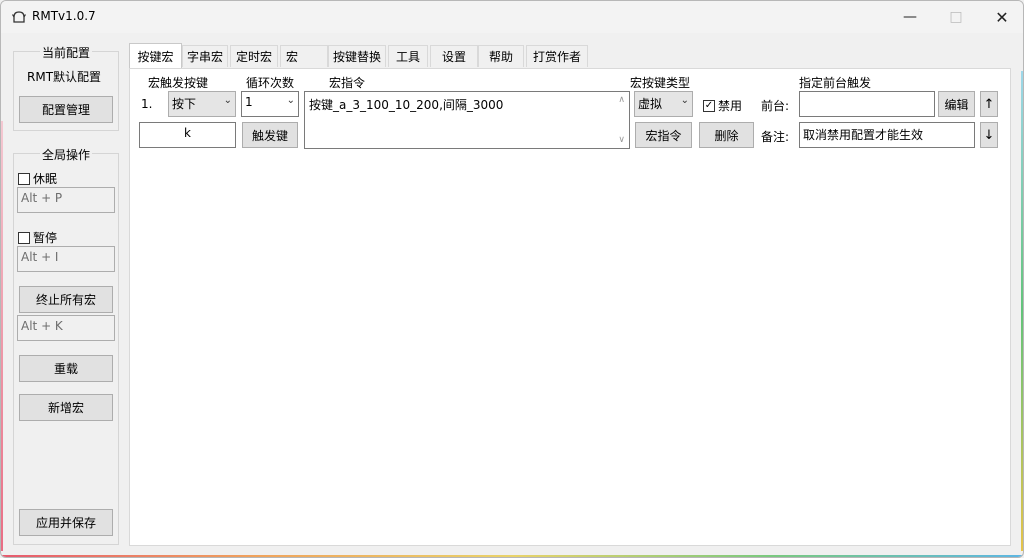 The width and height of the screenshot is (1024, 558). Describe the element at coordinates (184, 104) in the screenshot. I see `trigger-mode-value: 按下` at that location.